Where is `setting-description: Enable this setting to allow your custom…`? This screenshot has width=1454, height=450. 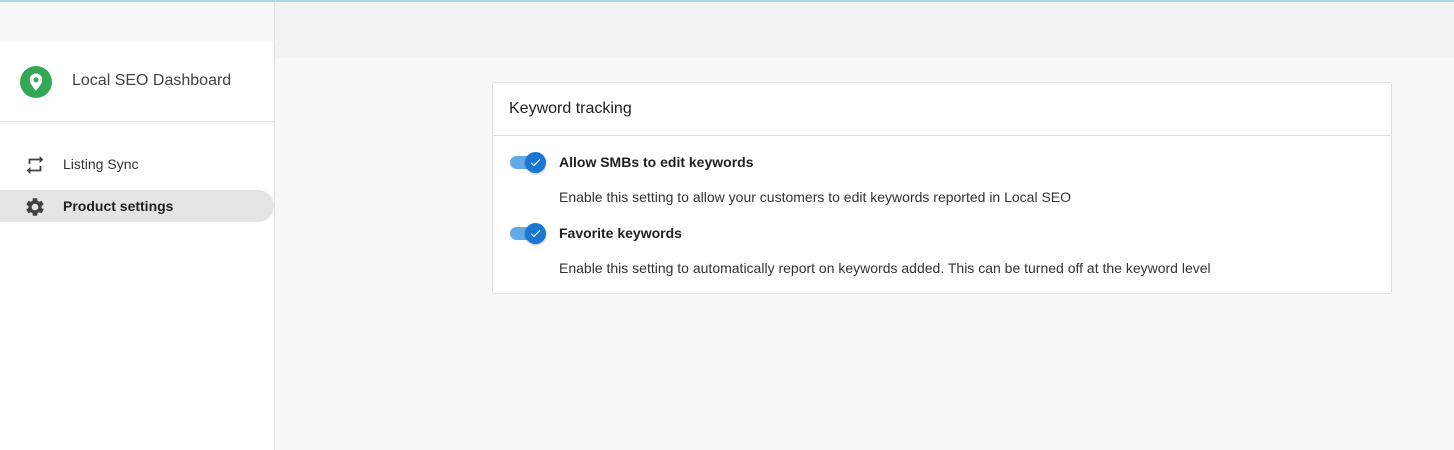 setting-description: Enable this setting to allow your custom… is located at coordinates (815, 197).